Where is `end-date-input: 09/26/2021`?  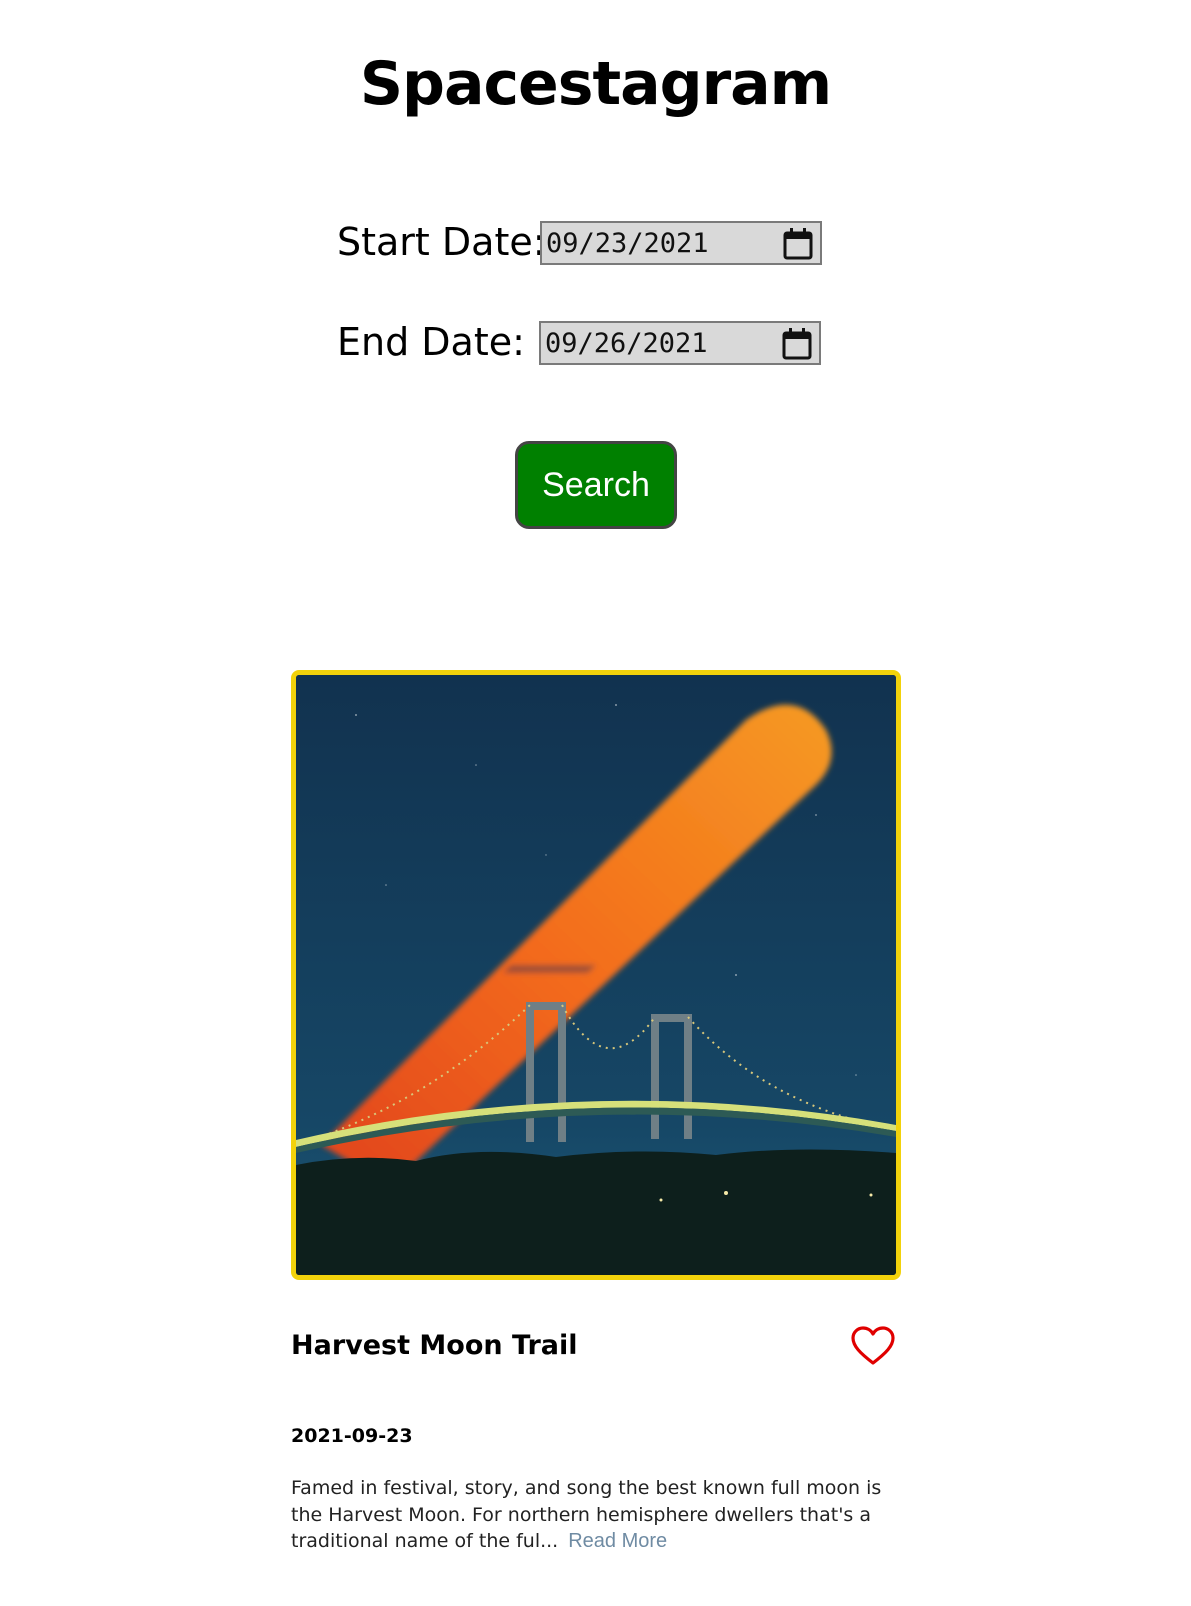
end-date-input: 09/26/2021 is located at coordinates (680, 343).